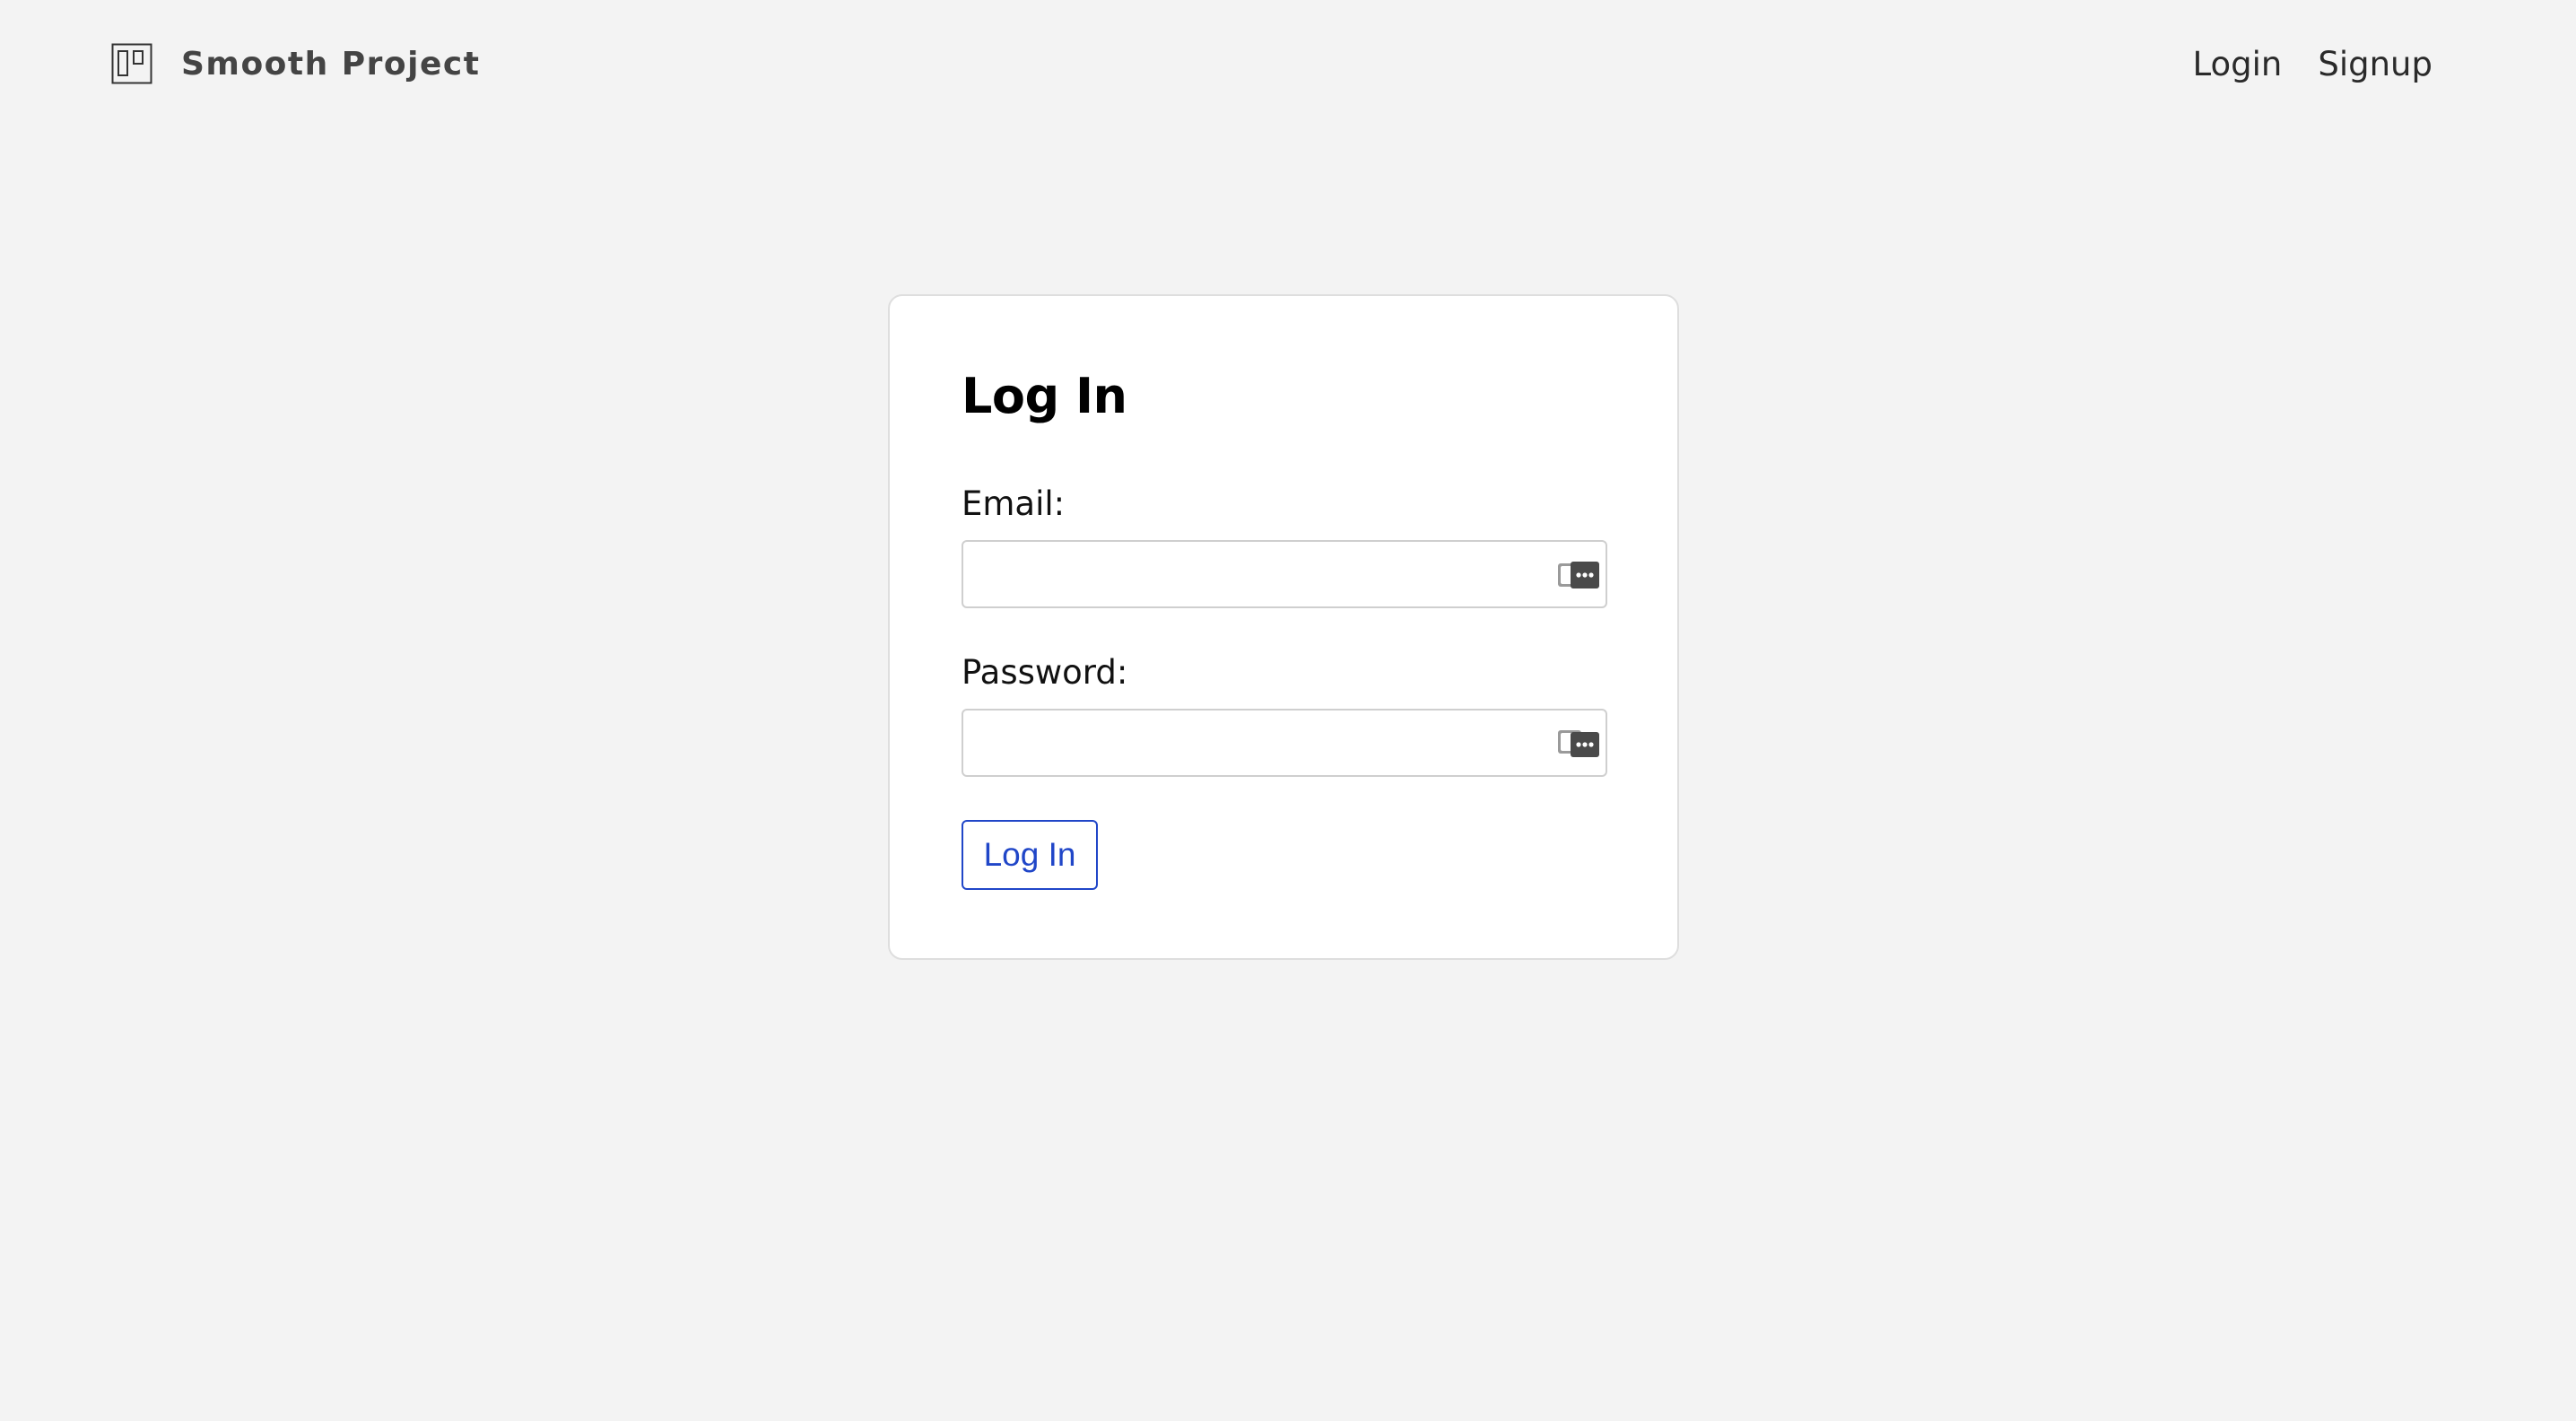  Describe the element at coordinates (2375, 64) in the screenshot. I see `nav-signup-link: Signup` at that location.